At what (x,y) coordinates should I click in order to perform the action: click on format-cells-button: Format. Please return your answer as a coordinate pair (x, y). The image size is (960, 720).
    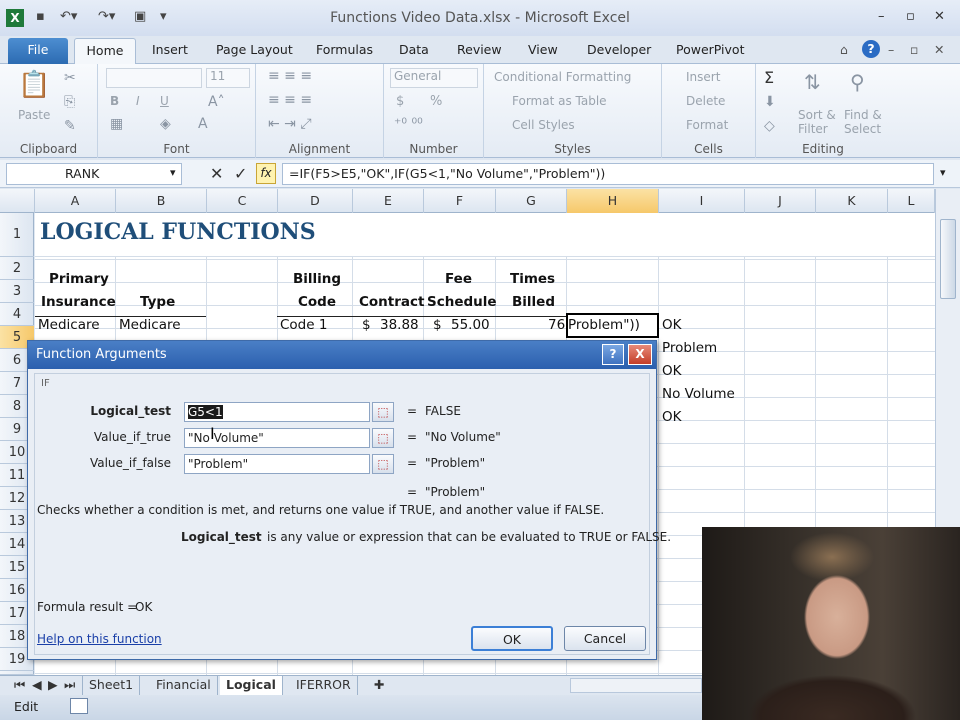
    Looking at the image, I should click on (707, 125).